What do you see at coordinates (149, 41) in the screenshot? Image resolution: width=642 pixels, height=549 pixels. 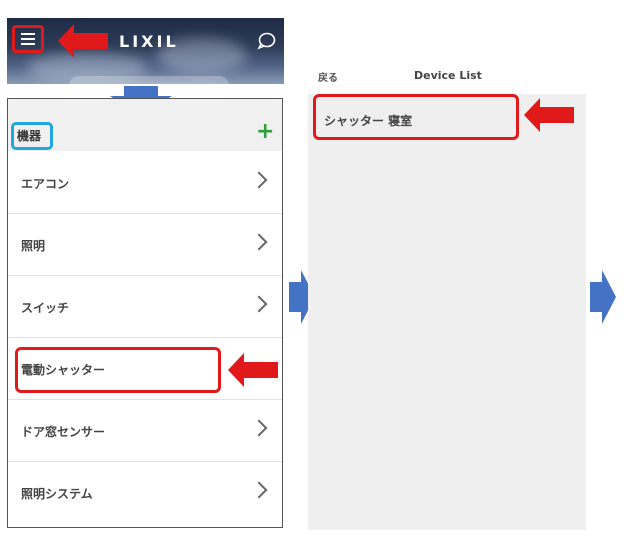 I see `lixil-logo: LIXIL` at bounding box center [149, 41].